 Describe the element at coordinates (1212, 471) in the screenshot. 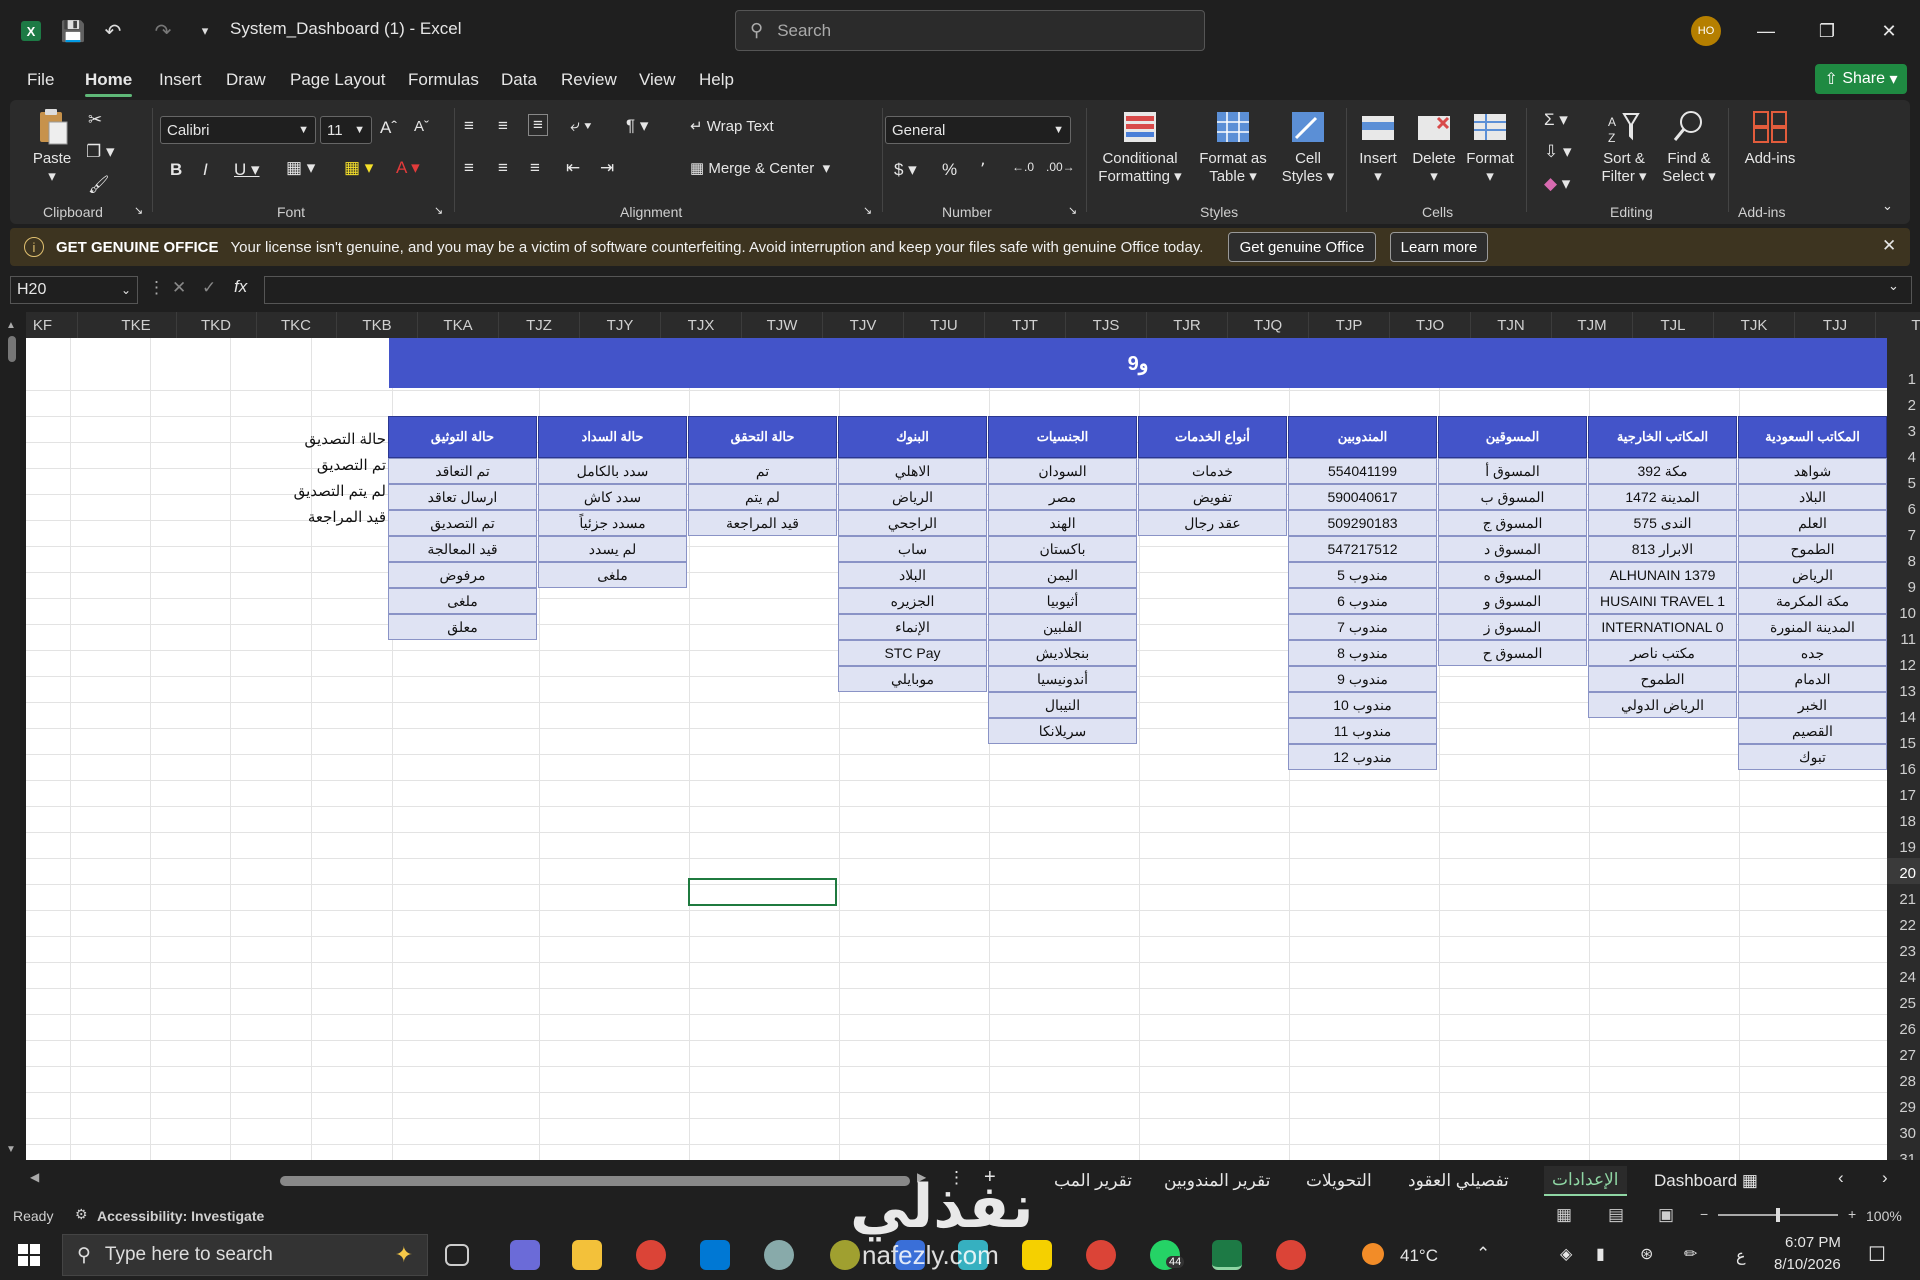

I see `table-cell: خدمات` at that location.